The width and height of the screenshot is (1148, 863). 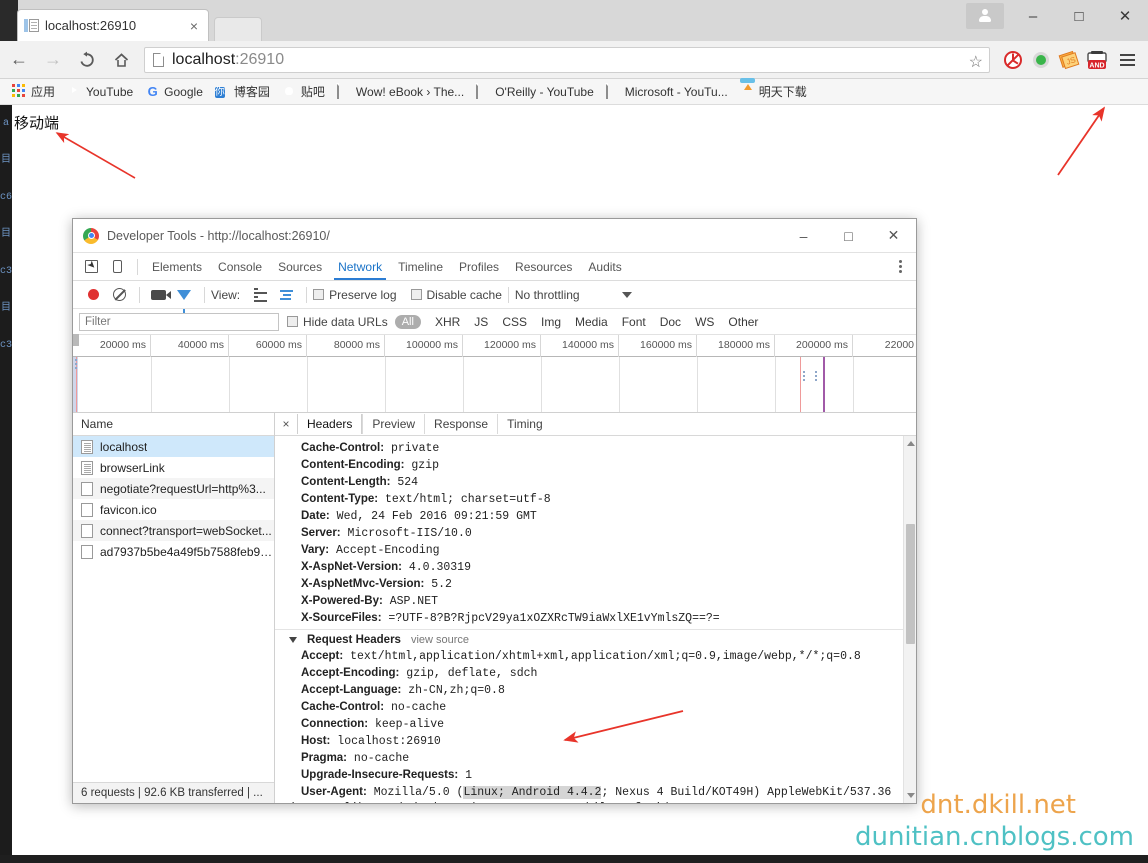 I want to click on devtools-more-options-icon, so click(x=903, y=266).